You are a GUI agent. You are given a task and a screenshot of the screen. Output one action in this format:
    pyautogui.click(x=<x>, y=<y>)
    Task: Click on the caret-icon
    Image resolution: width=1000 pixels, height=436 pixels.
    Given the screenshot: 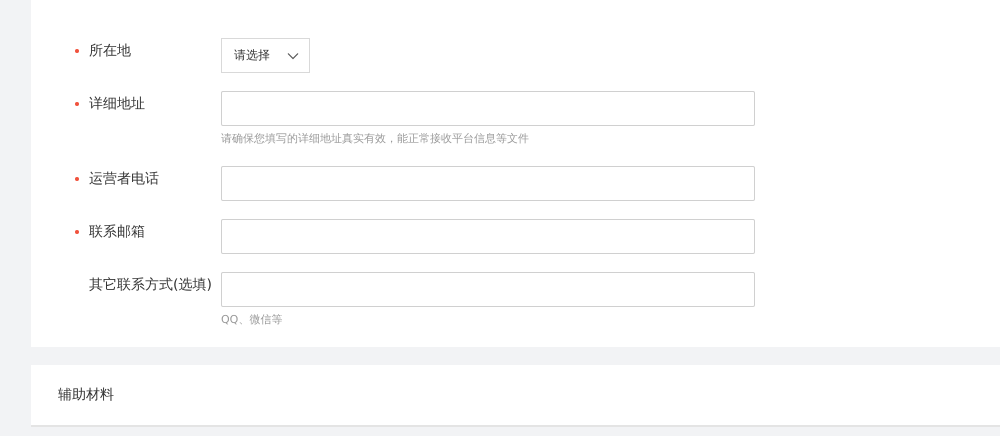 What is the action you would take?
    pyautogui.click(x=293, y=56)
    